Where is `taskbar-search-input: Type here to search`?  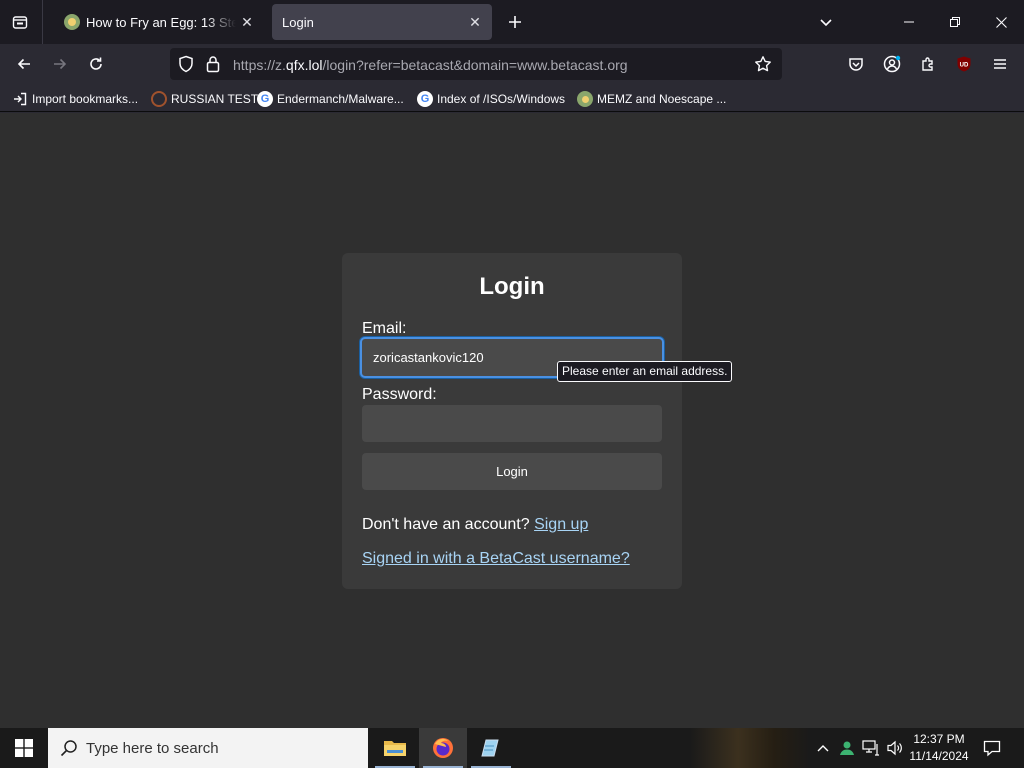
taskbar-search-input: Type here to search is located at coordinates (208, 748).